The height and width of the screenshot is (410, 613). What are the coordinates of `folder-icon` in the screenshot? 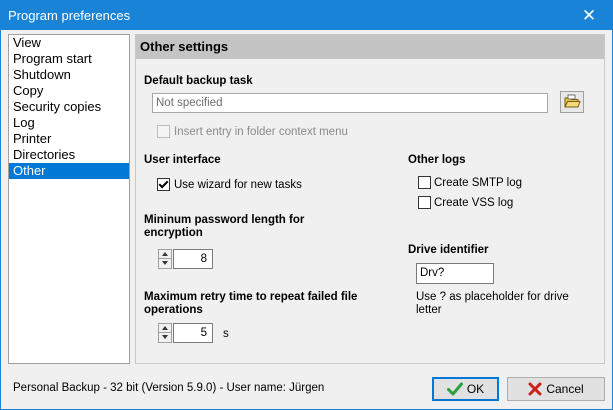 It's located at (572, 101).